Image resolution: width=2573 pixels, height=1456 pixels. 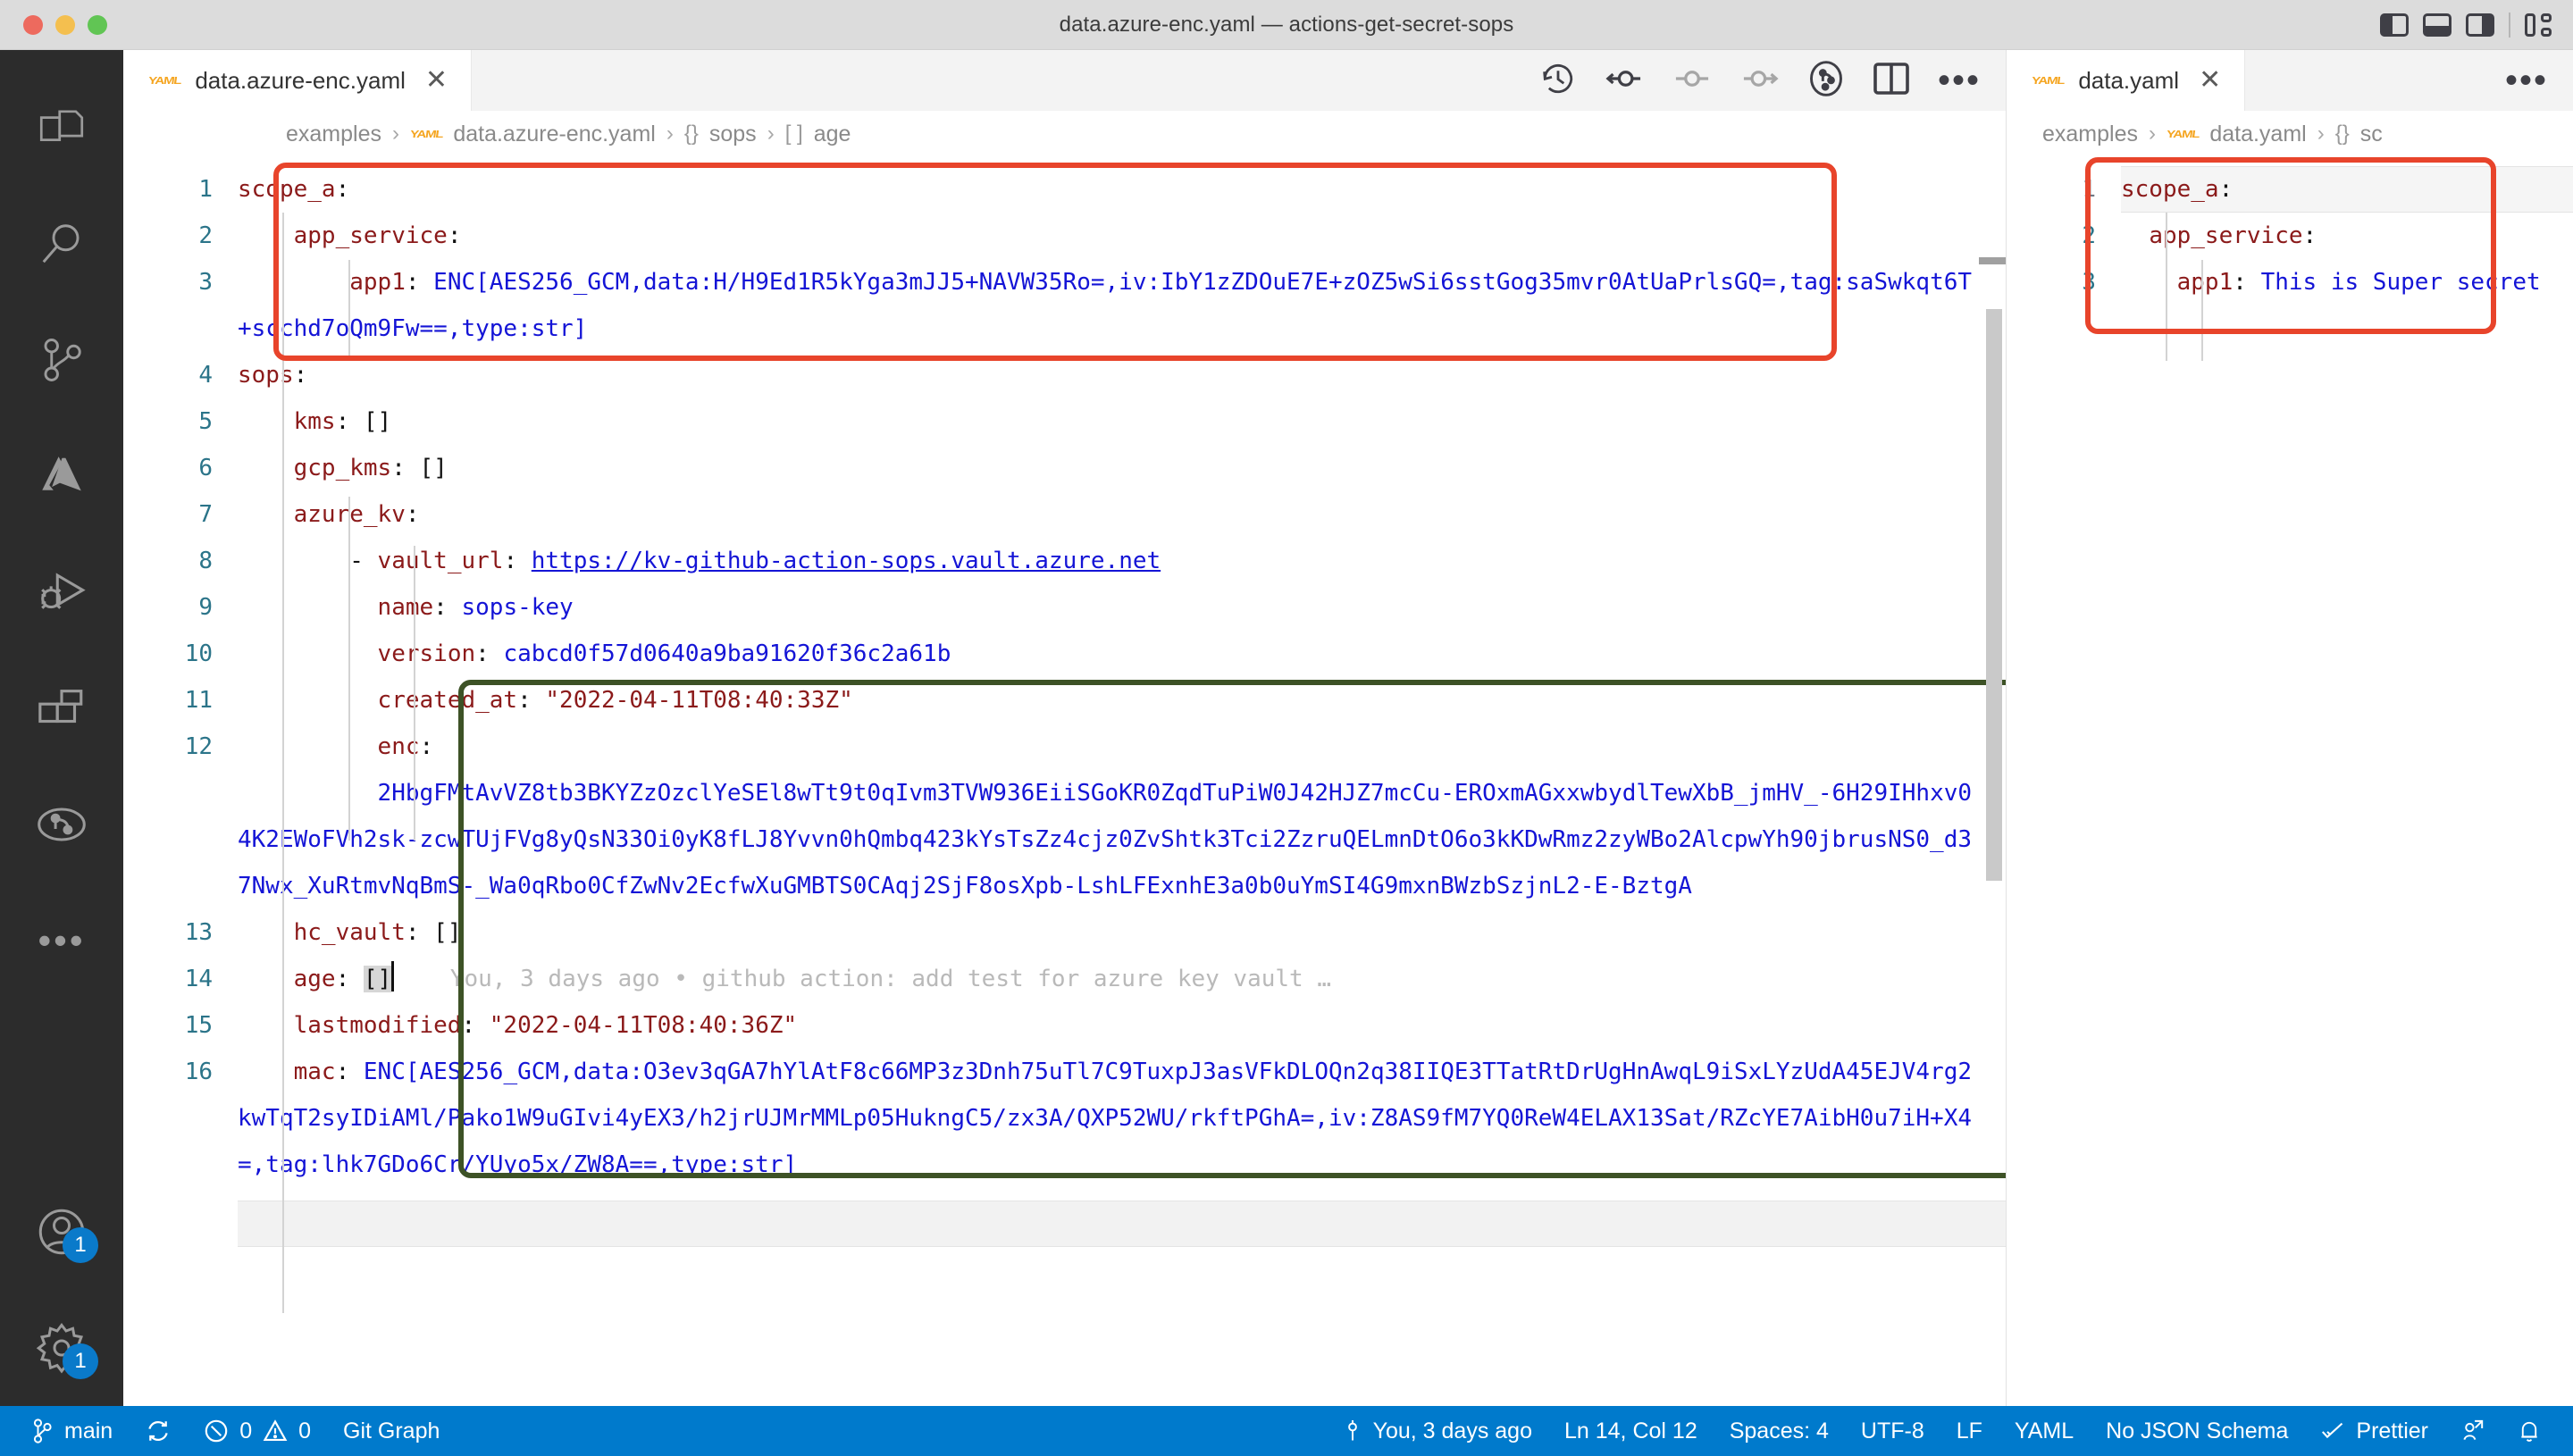 I want to click on line-number: 14, so click(x=198, y=979).